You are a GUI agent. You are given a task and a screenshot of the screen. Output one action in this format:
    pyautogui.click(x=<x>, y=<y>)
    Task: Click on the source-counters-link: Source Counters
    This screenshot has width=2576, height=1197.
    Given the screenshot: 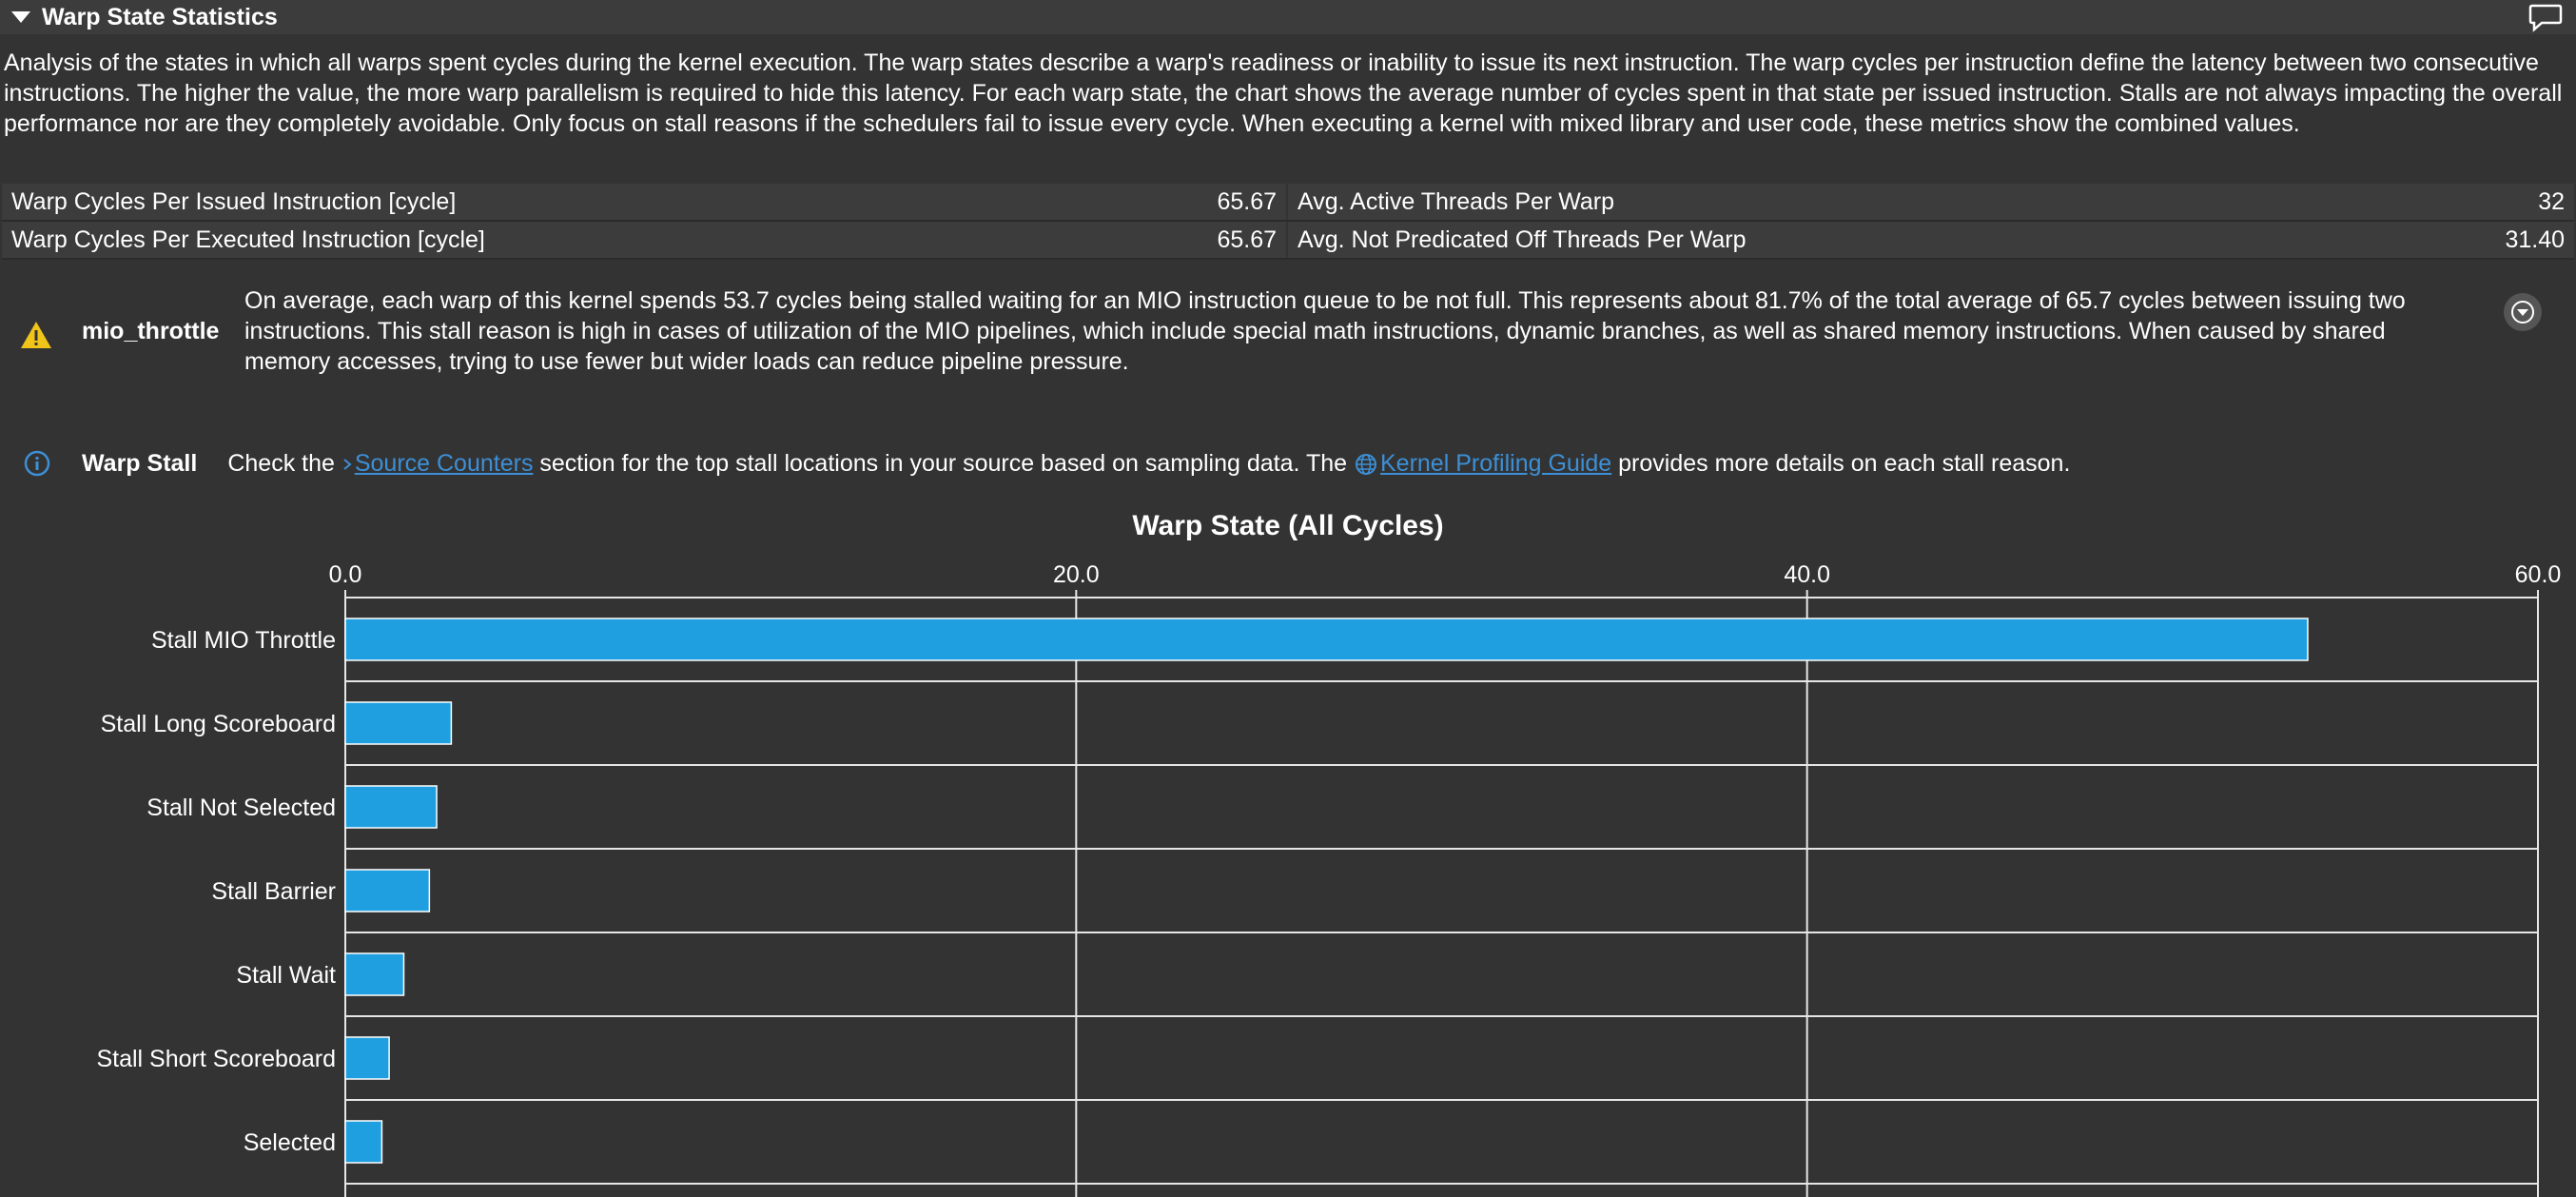 What is the action you would take?
    pyautogui.click(x=438, y=463)
    